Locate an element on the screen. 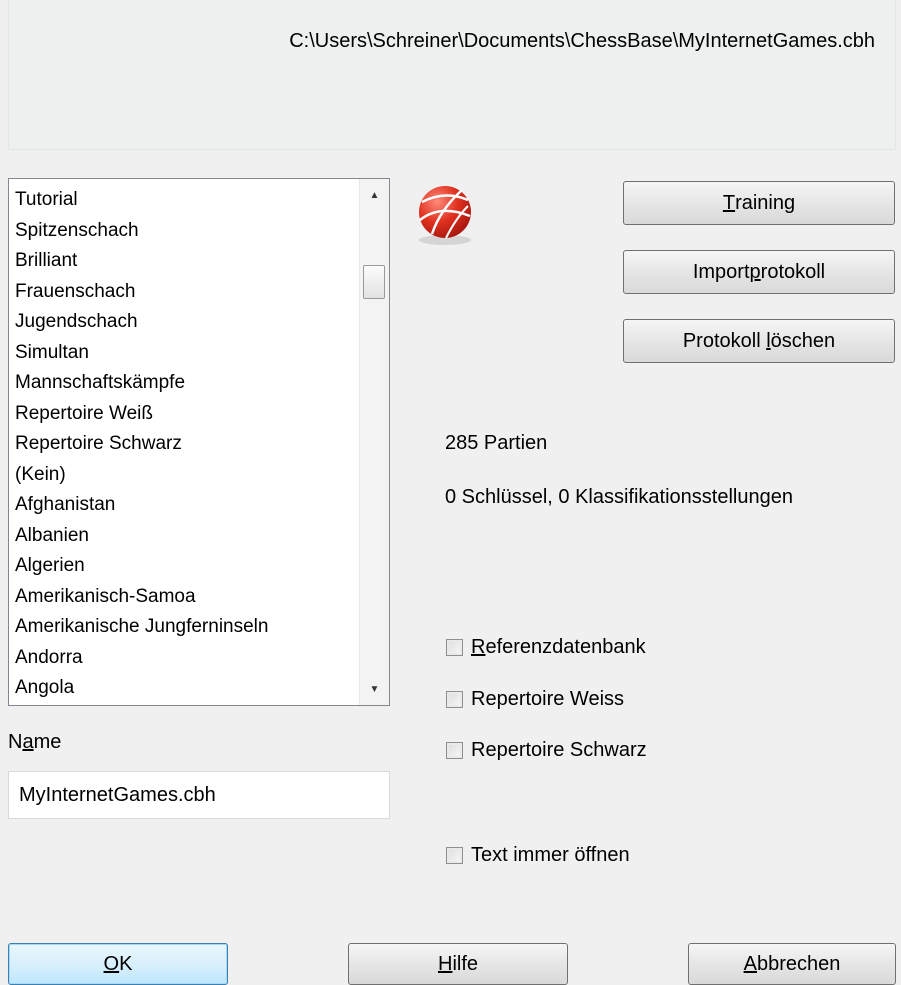 The width and height of the screenshot is (901, 985). list-scrollbar: ▲ ▼ is located at coordinates (374, 442).